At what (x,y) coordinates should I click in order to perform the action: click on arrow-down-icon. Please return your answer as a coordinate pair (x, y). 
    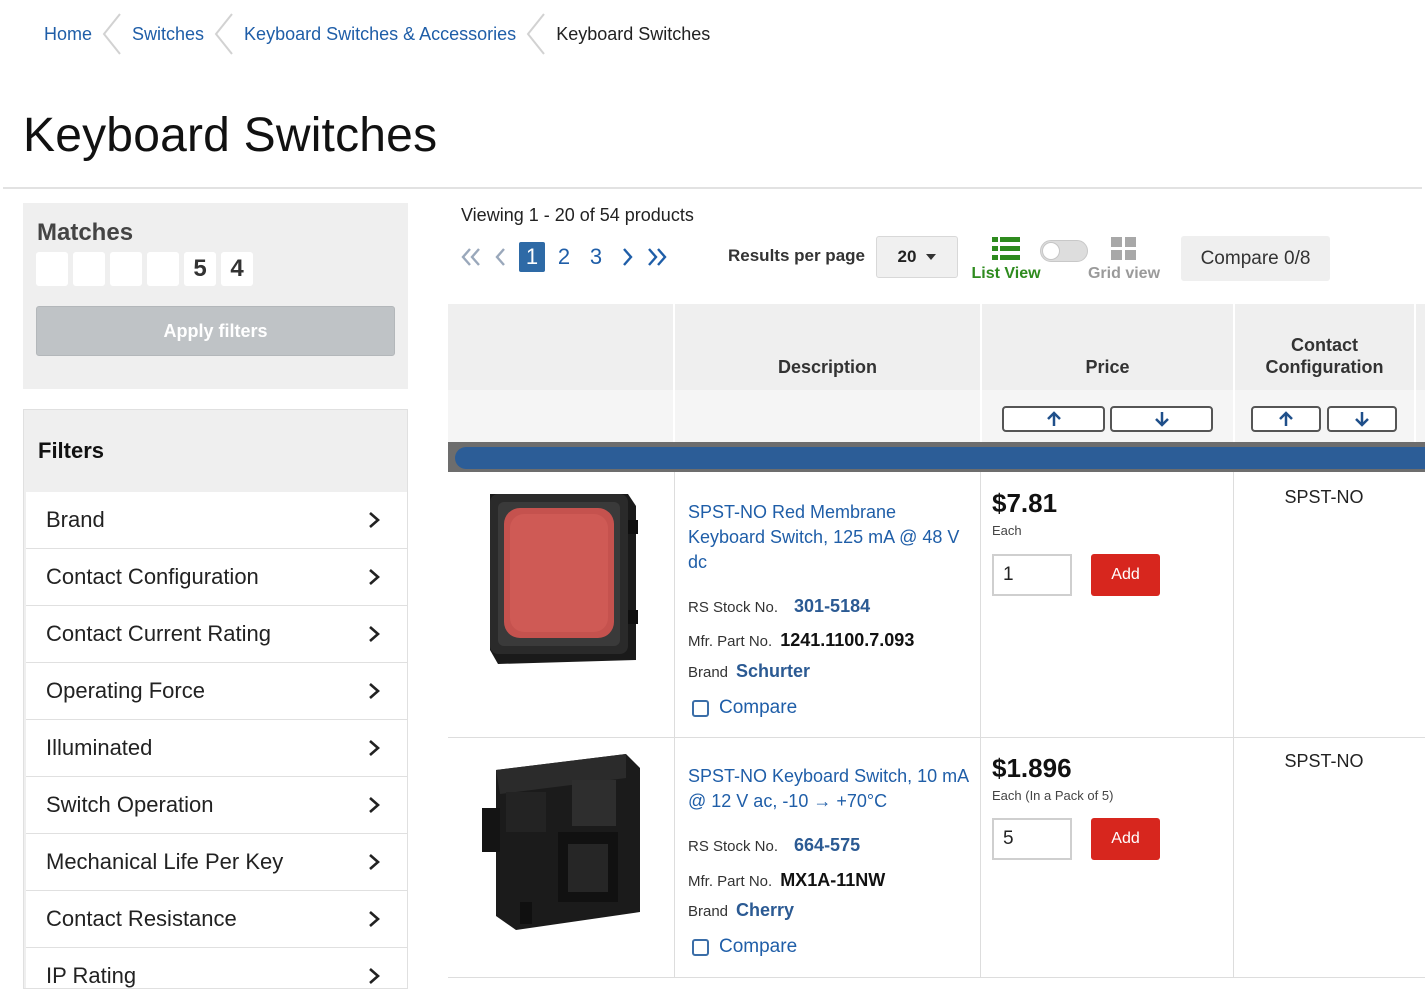
    Looking at the image, I should click on (1362, 419).